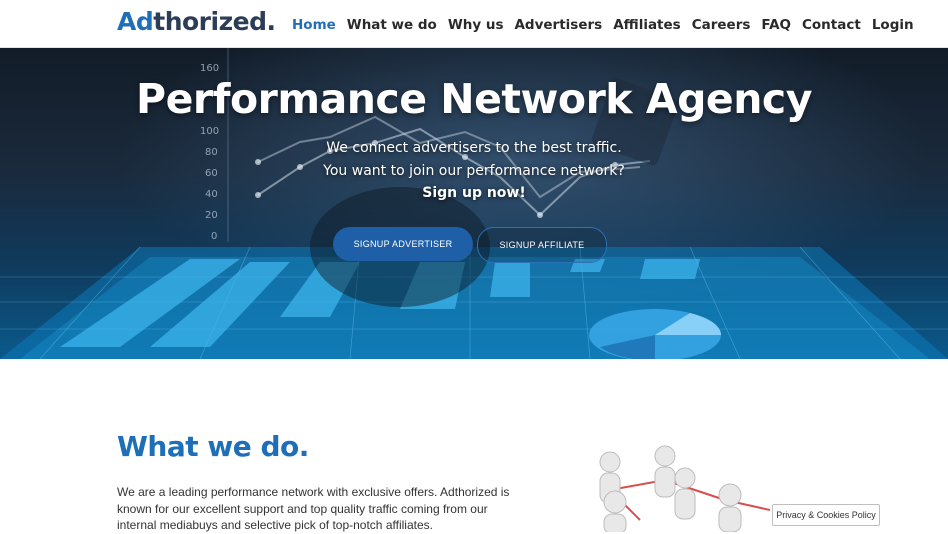  I want to click on nav-contact: Contact, so click(831, 25).